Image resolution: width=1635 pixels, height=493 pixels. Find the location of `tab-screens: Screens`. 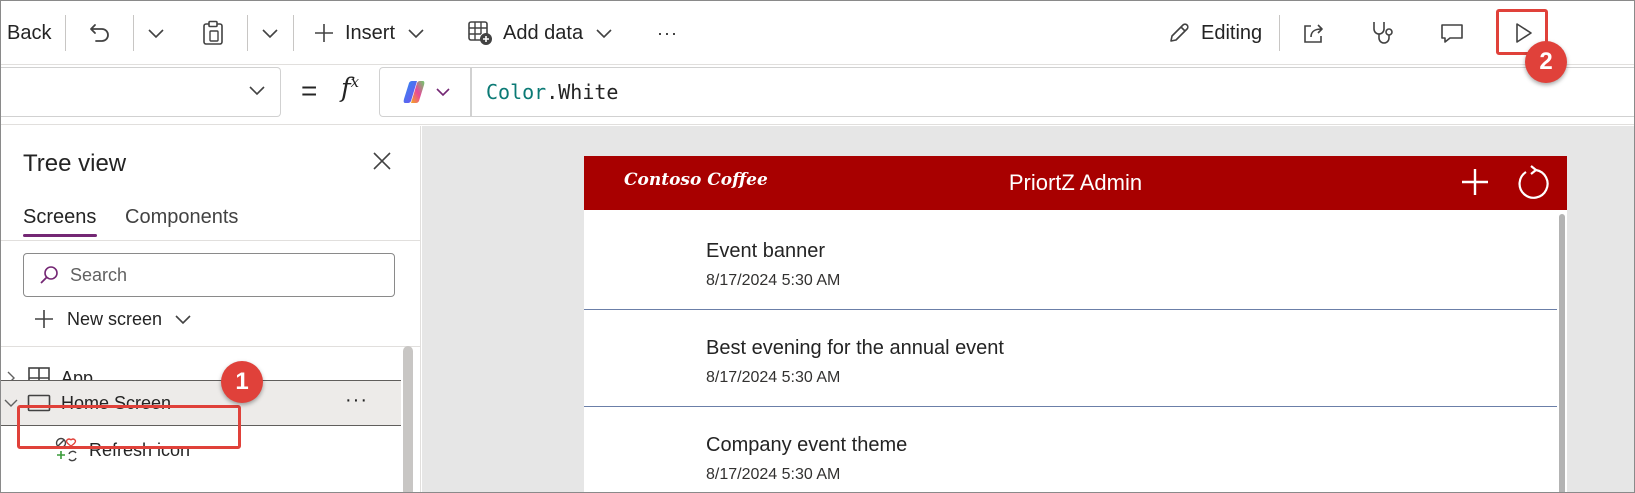

tab-screens: Screens is located at coordinates (59, 217).